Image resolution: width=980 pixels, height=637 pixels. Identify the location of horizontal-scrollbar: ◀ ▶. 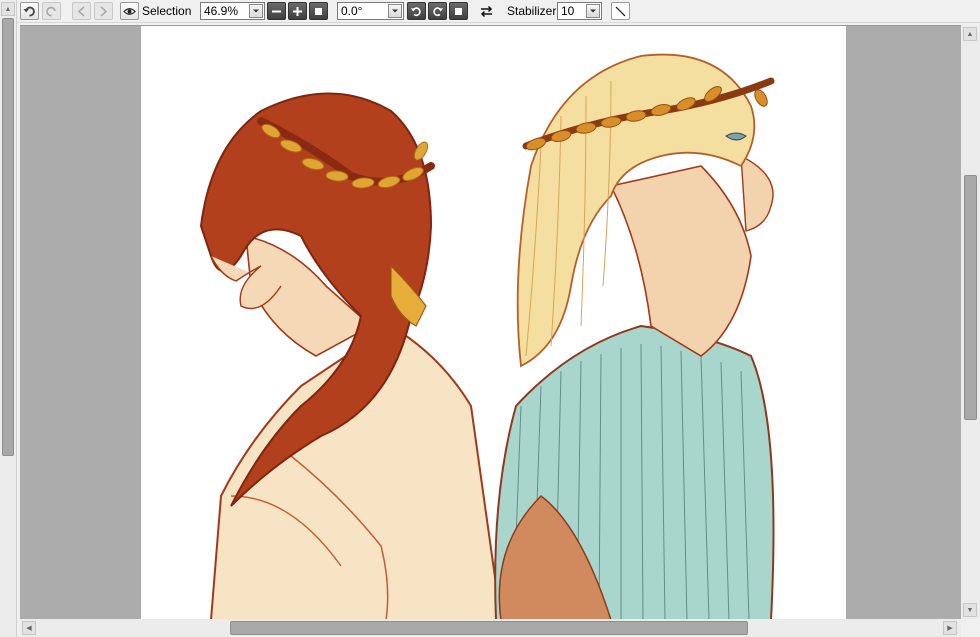
(490, 628).